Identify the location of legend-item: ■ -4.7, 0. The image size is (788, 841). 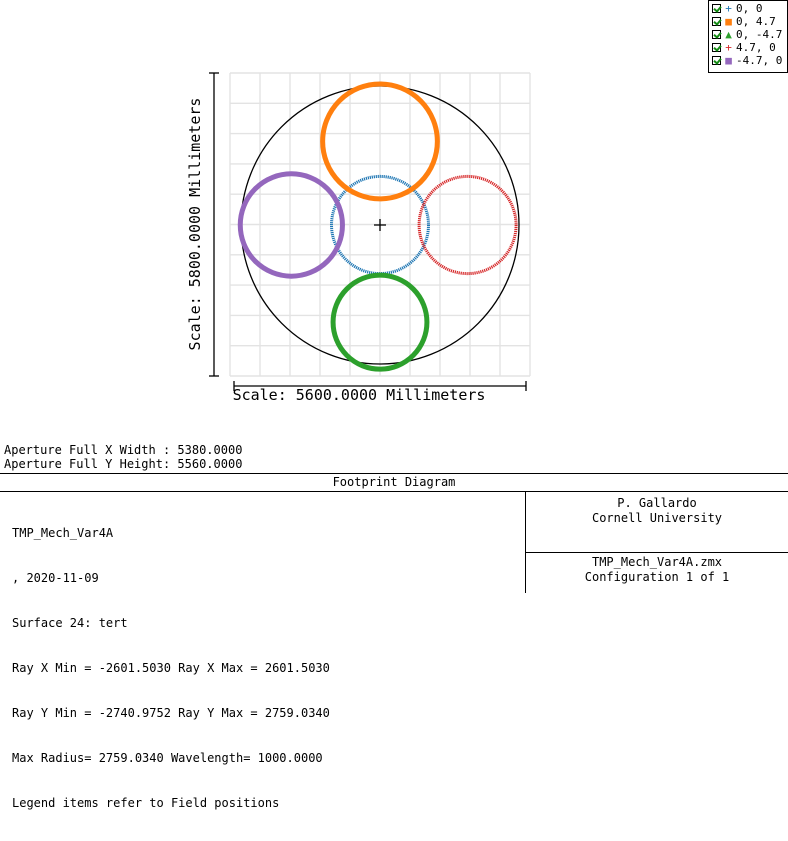
(748, 60).